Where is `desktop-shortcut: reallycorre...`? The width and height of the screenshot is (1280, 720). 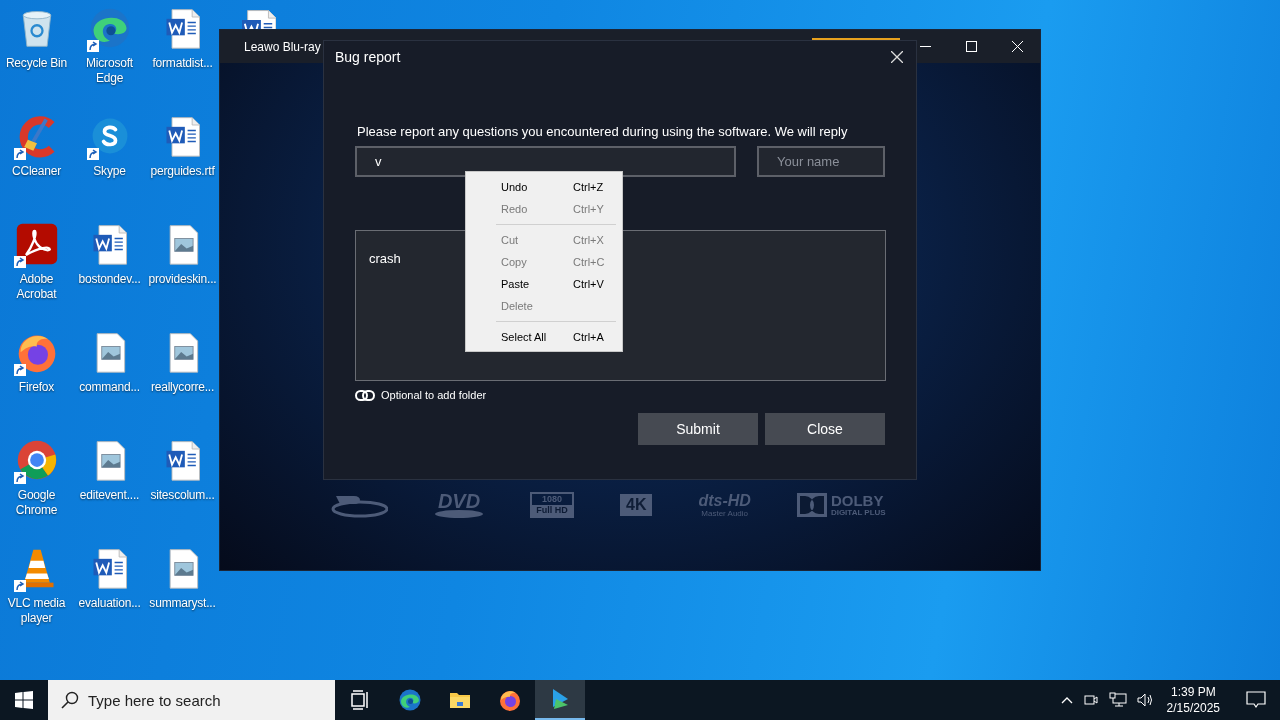
desktop-shortcut: reallycorre... is located at coordinates (182, 384).